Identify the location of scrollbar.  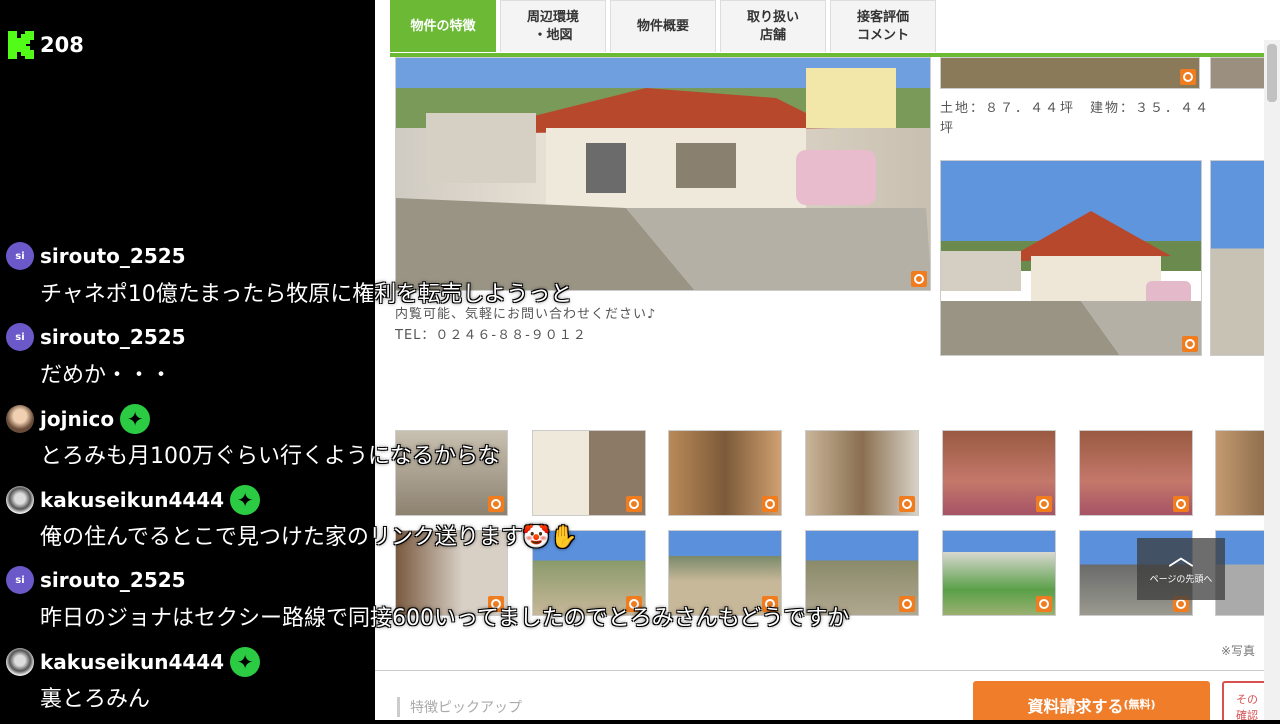
(1272, 380).